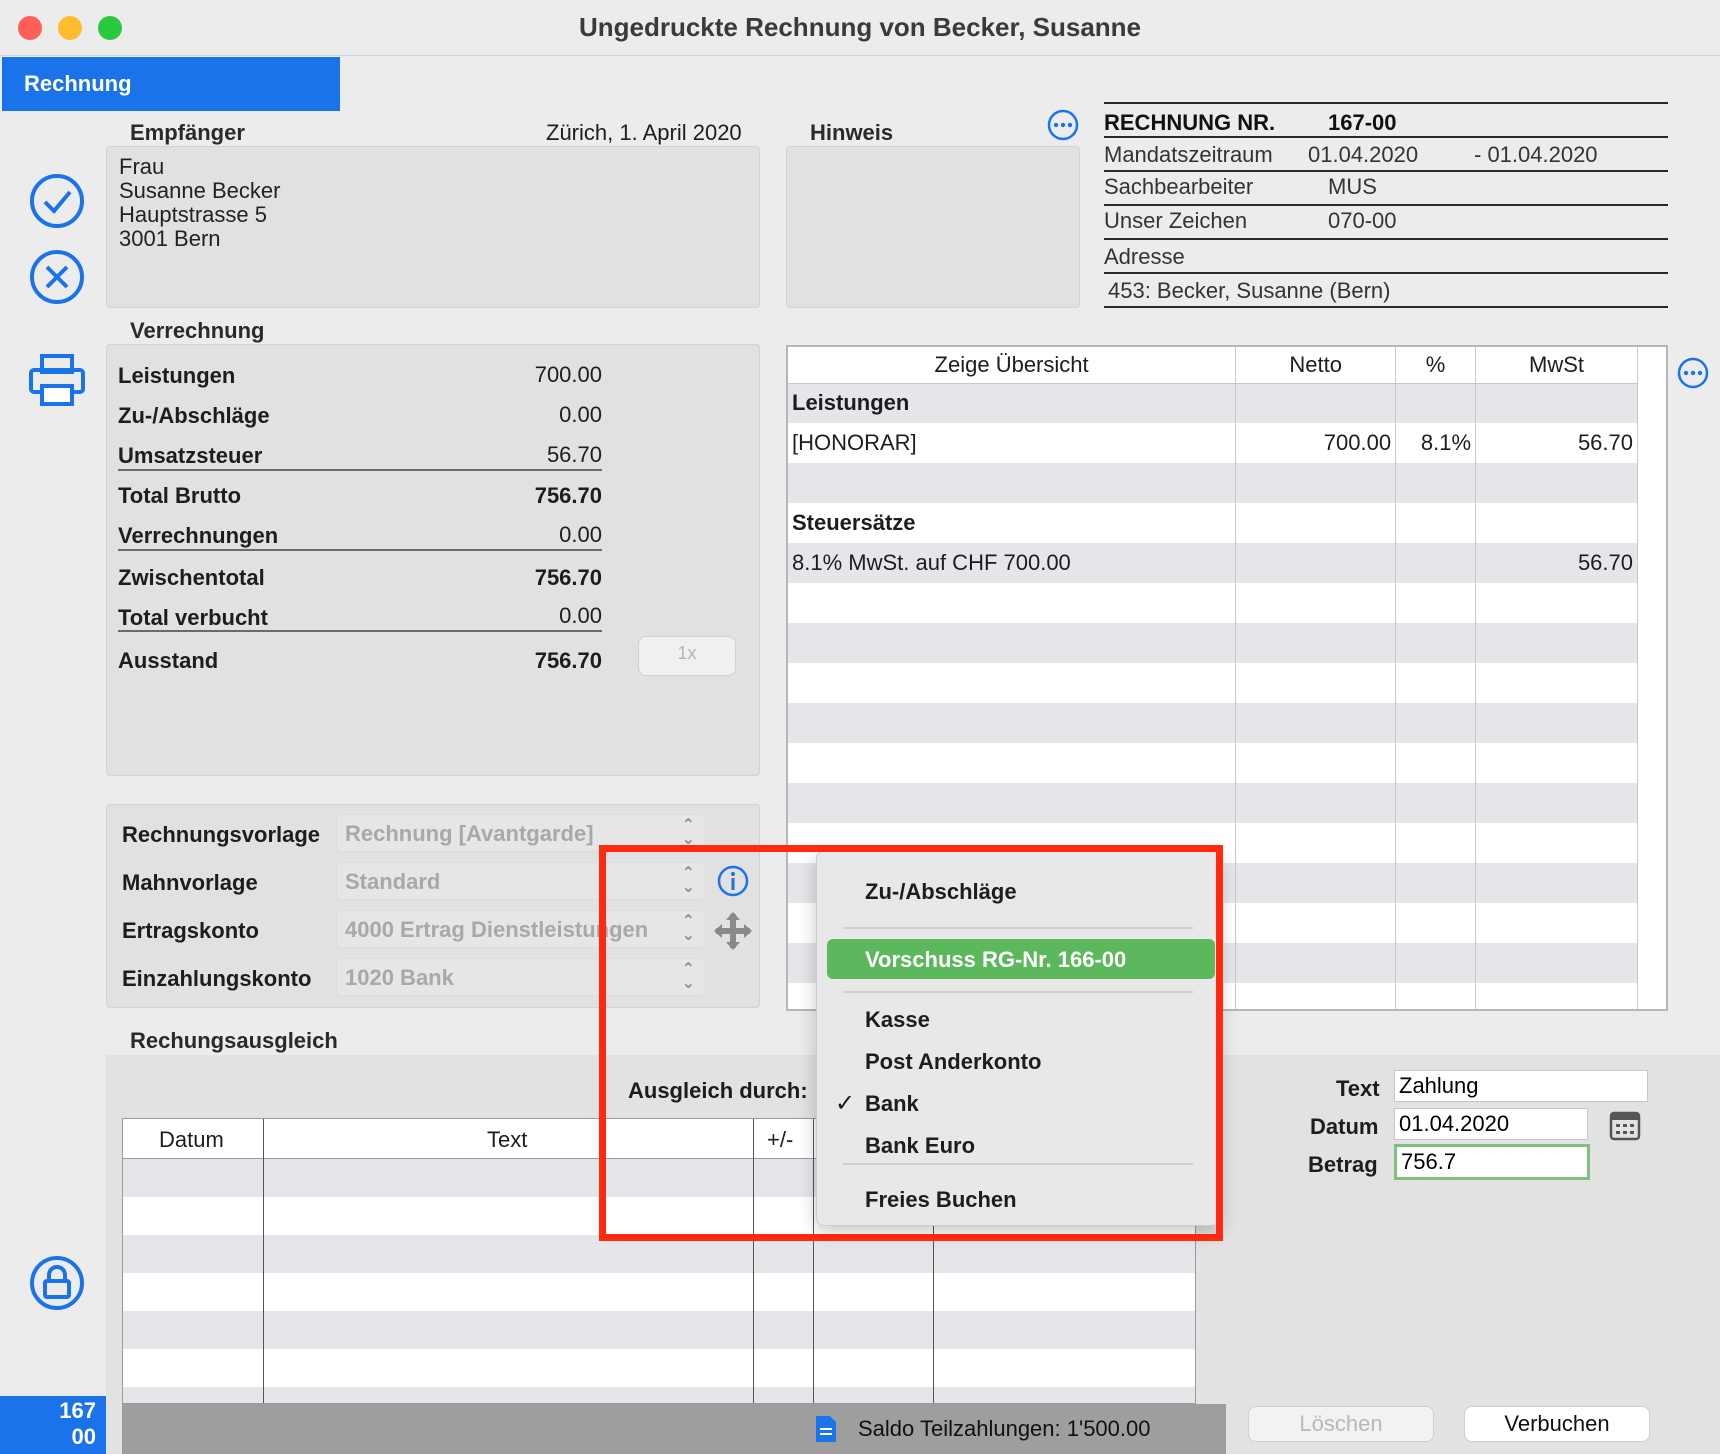 The width and height of the screenshot is (1720, 1454). I want to click on table-row: Steuersätze, so click(1213, 523).